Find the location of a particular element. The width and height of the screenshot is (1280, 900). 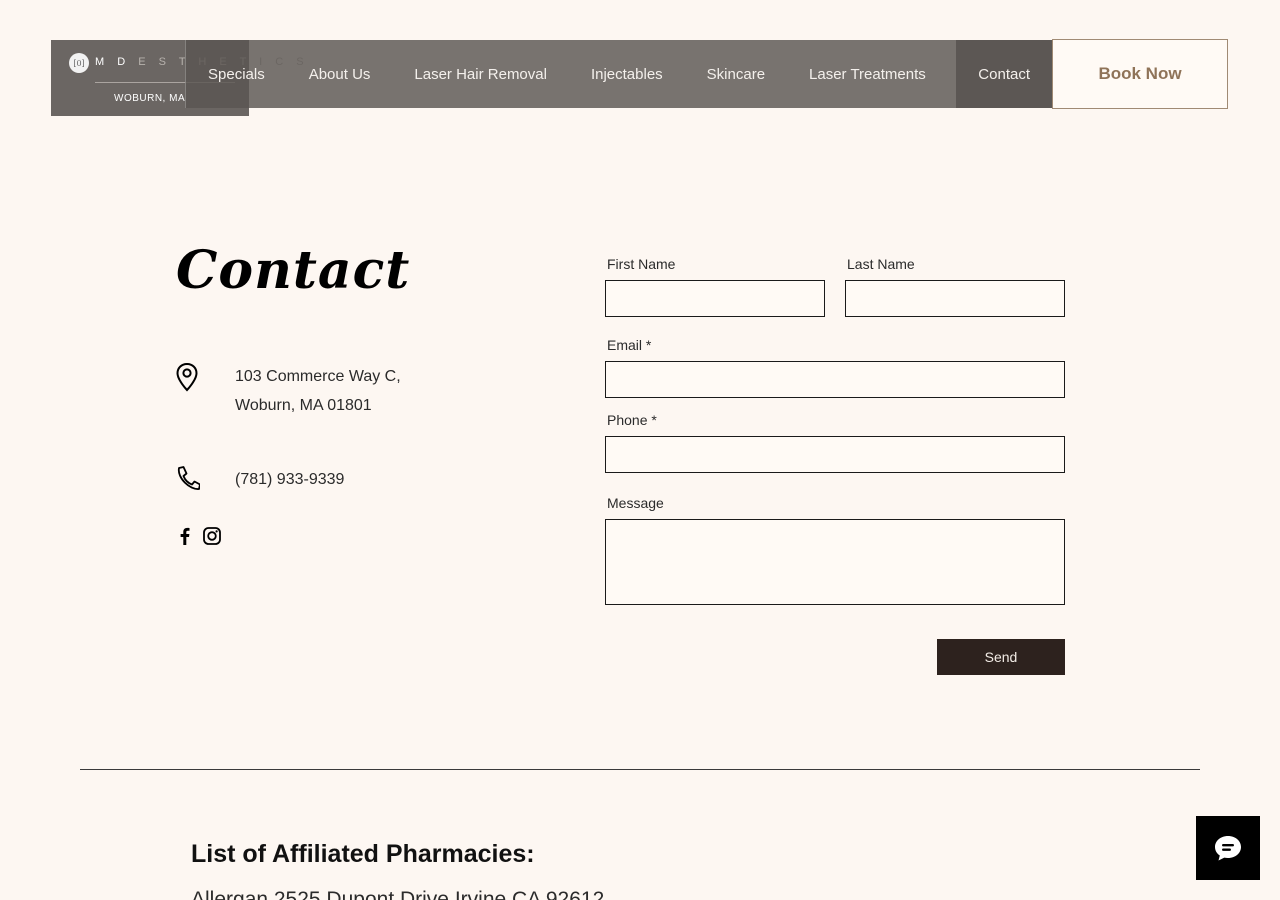

facebook-icon is located at coordinates (185, 536).